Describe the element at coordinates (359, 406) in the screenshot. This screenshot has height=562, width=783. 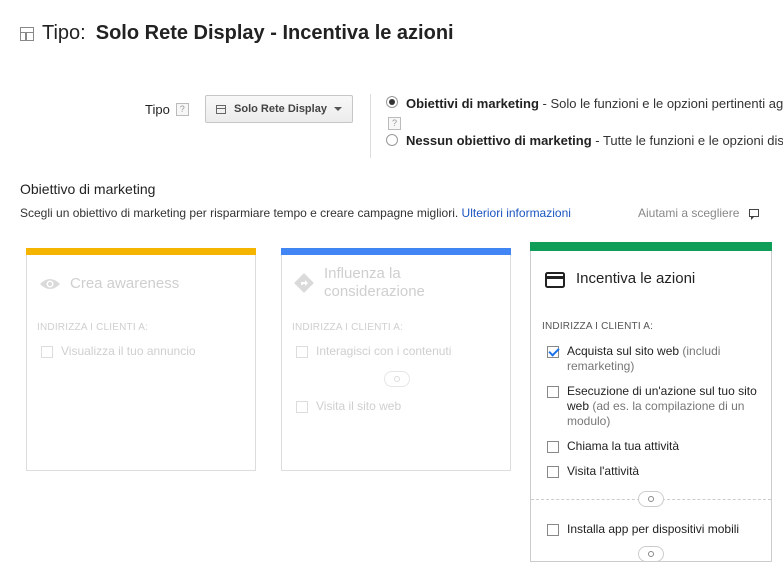
I see `checkbox-label: Visita il sito web` at that location.